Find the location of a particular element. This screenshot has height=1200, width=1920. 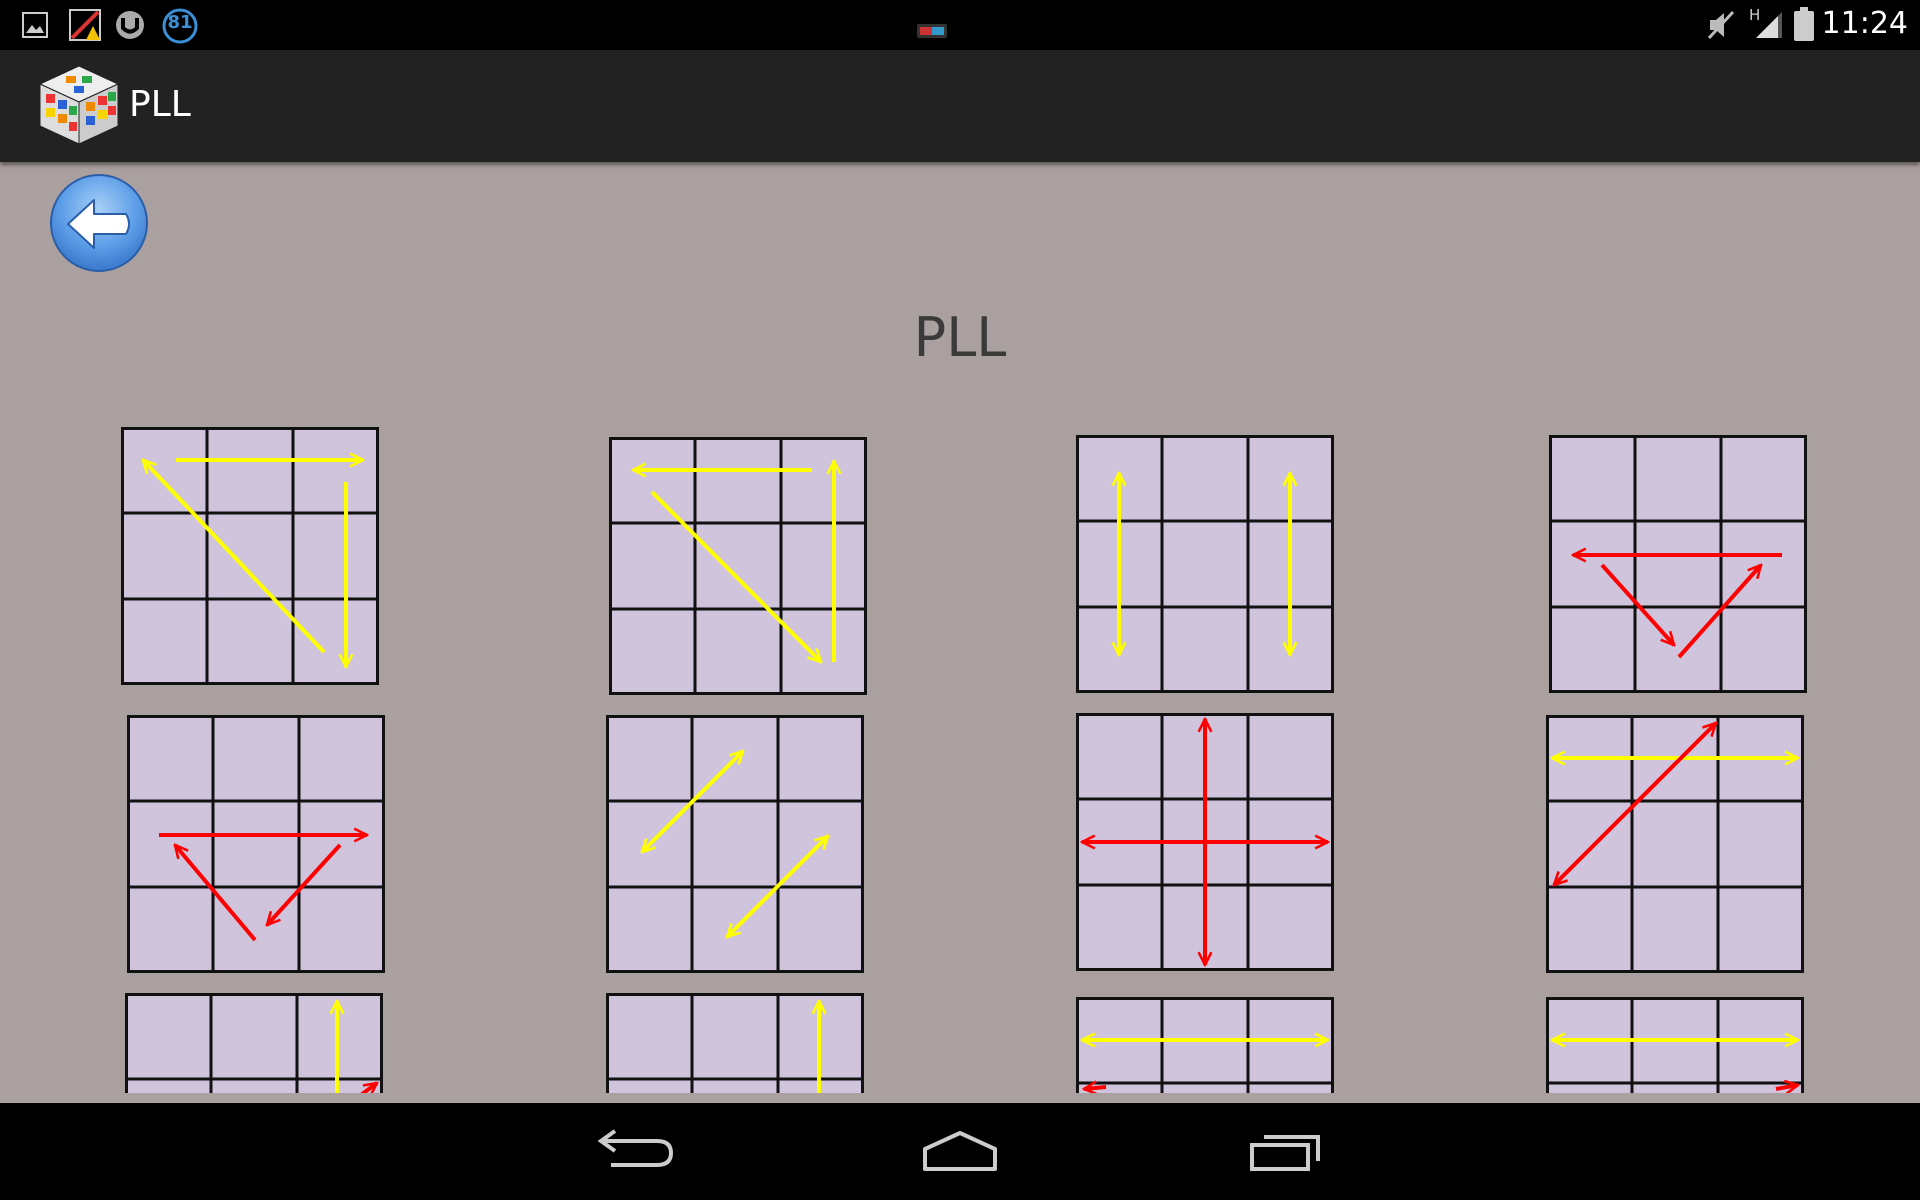

battery-icon is located at coordinates (1804, 24).